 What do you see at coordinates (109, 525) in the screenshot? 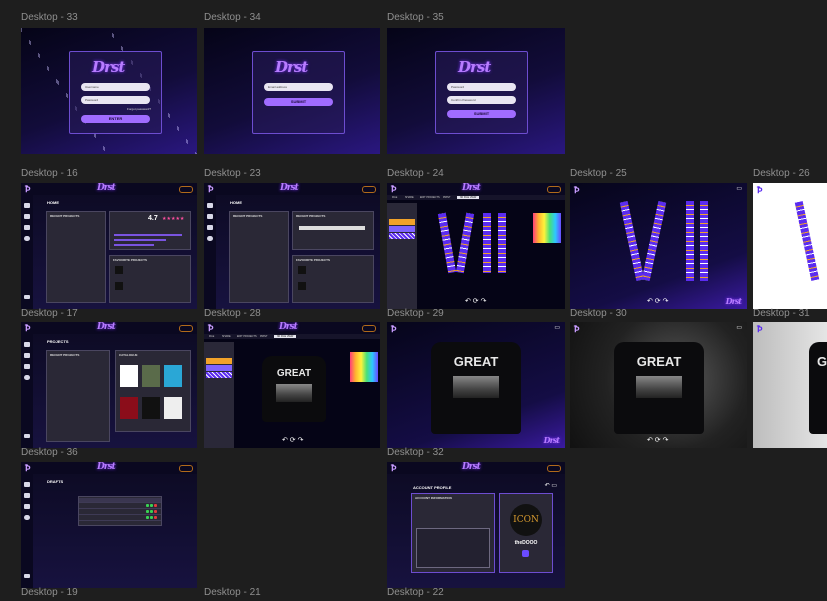
I see `frame-desktop-36-drafts: Ꝥ Drst DRAFTS` at bounding box center [109, 525].